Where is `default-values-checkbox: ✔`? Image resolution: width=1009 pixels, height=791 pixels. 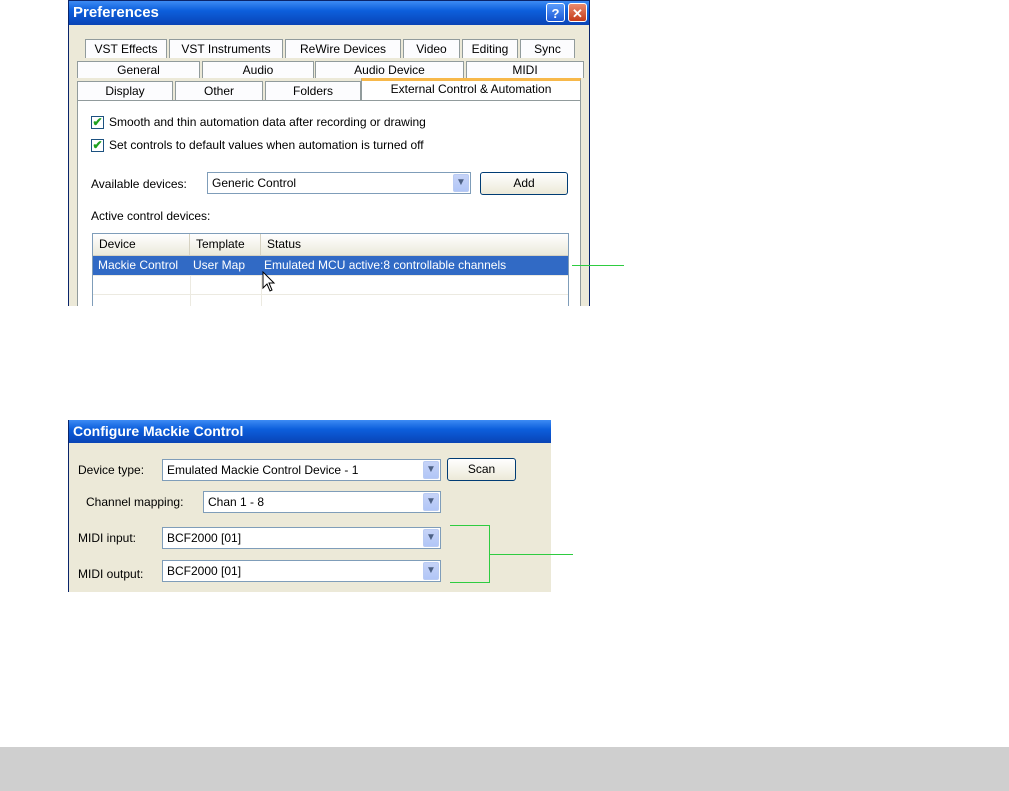
default-values-checkbox: ✔ is located at coordinates (97, 145).